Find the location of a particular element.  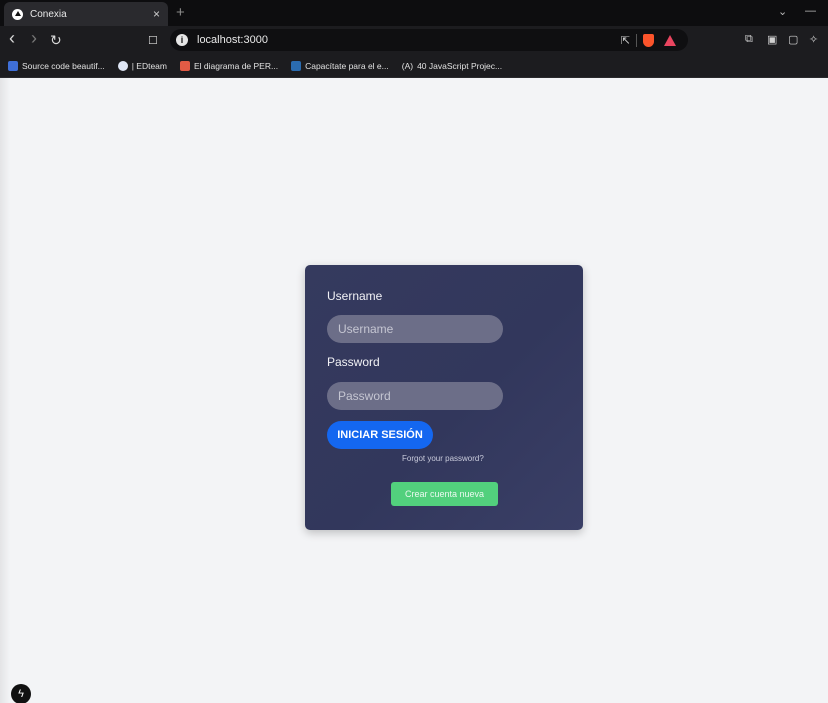

extensions-icon: ⧉ is located at coordinates (749, 39).